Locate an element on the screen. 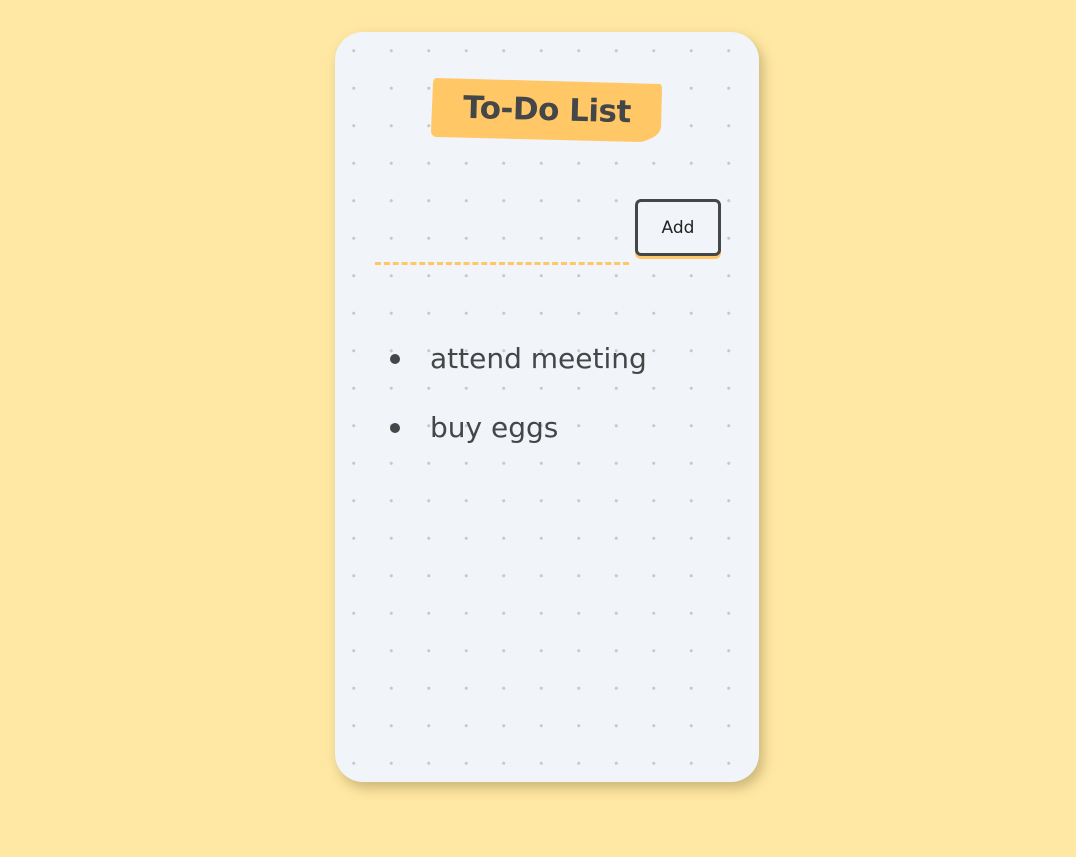  page-title: To-Do List is located at coordinates (547, 110).